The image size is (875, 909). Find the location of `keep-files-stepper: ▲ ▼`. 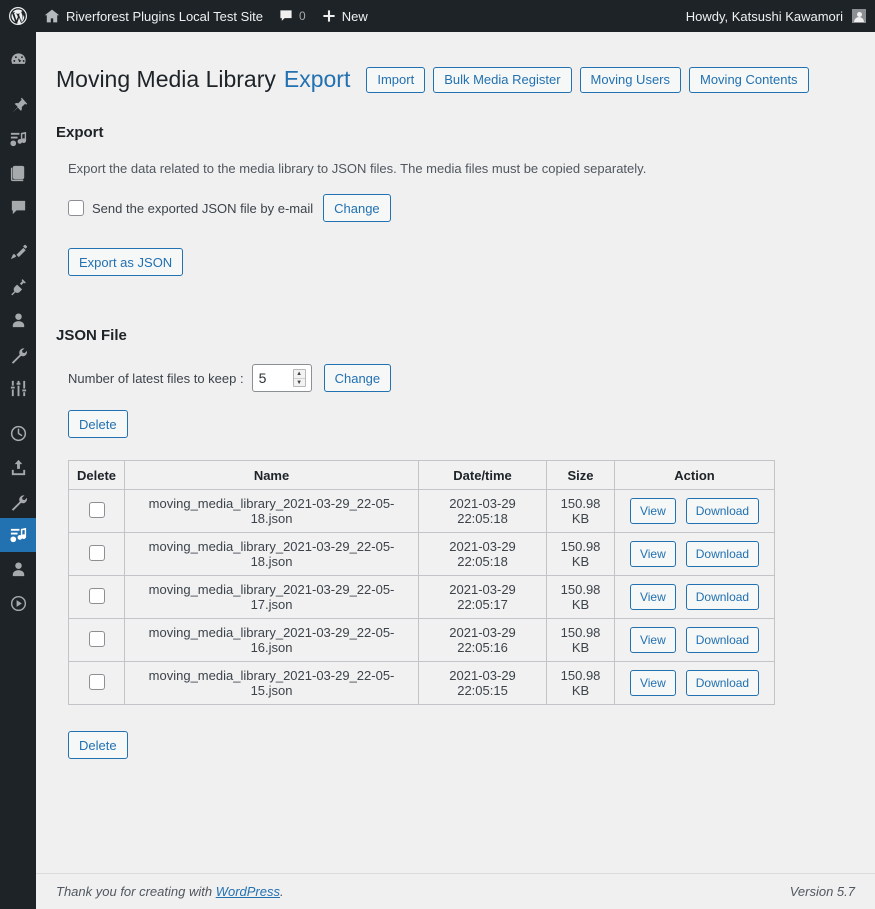

keep-files-stepper: ▲ ▼ is located at coordinates (282, 378).